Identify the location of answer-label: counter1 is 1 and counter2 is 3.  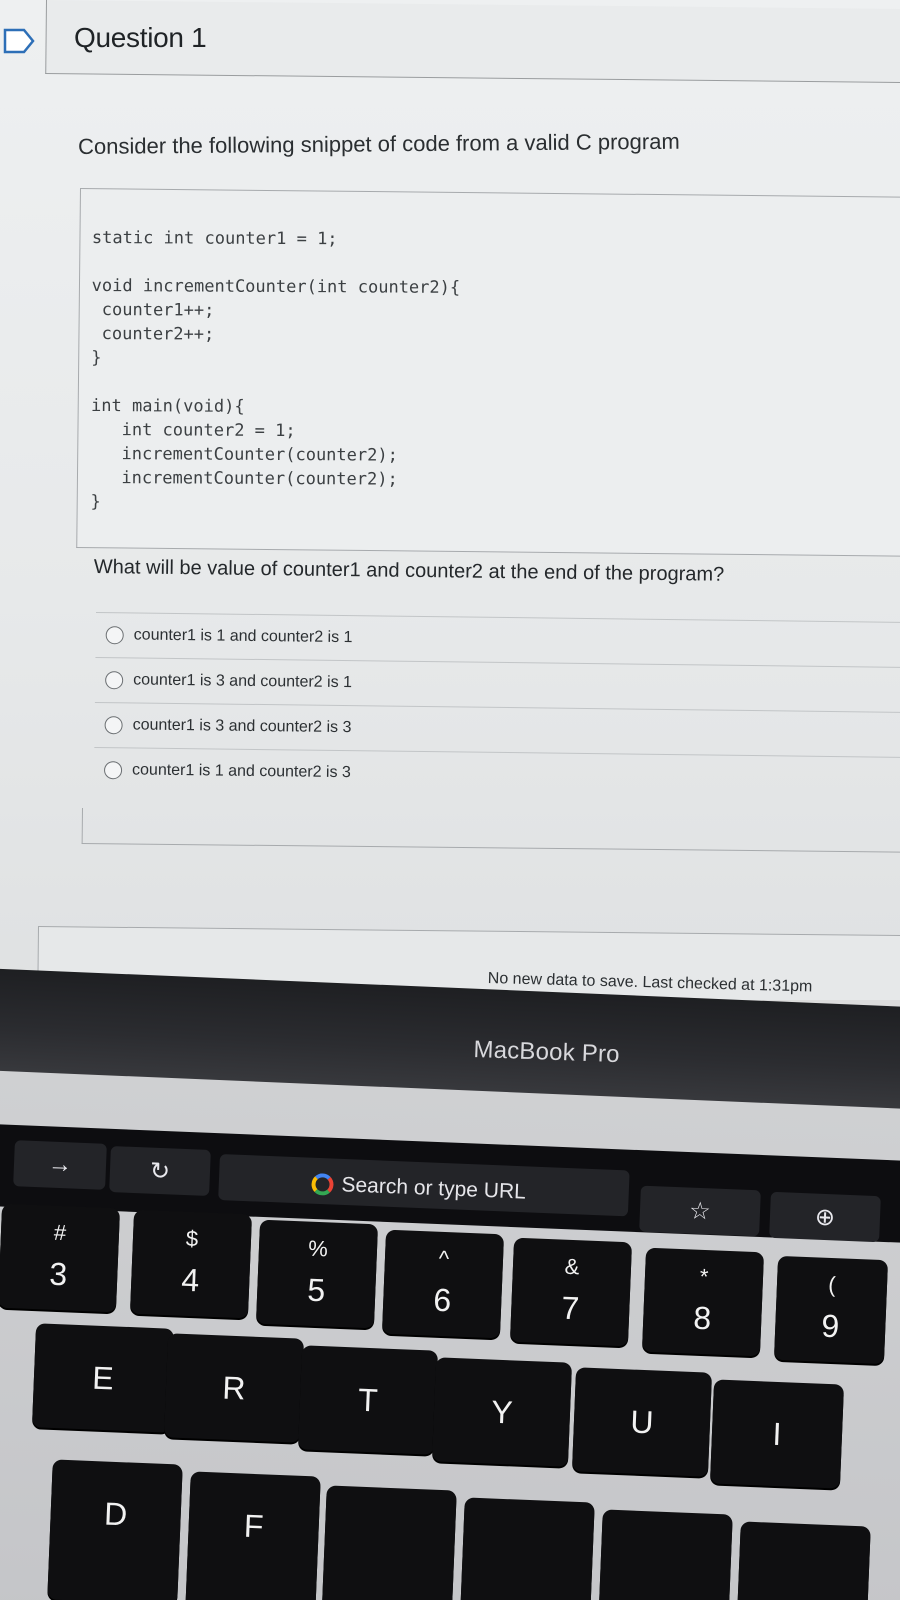
(241, 771).